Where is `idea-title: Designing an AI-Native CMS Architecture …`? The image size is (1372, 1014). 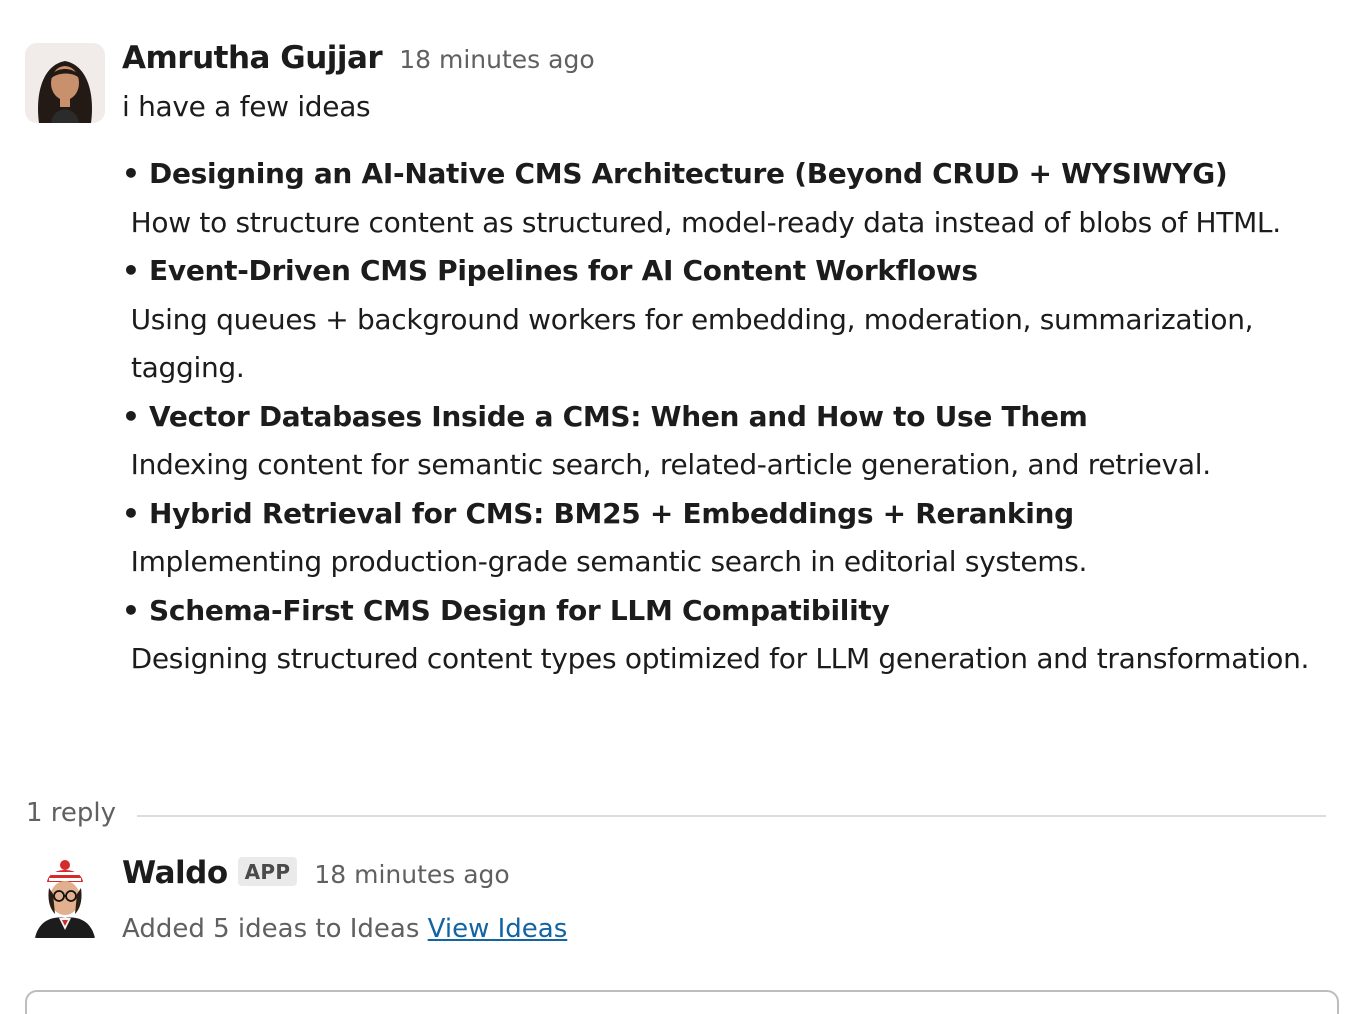
idea-title: Designing an AI-Native CMS Architecture … is located at coordinates (727, 174).